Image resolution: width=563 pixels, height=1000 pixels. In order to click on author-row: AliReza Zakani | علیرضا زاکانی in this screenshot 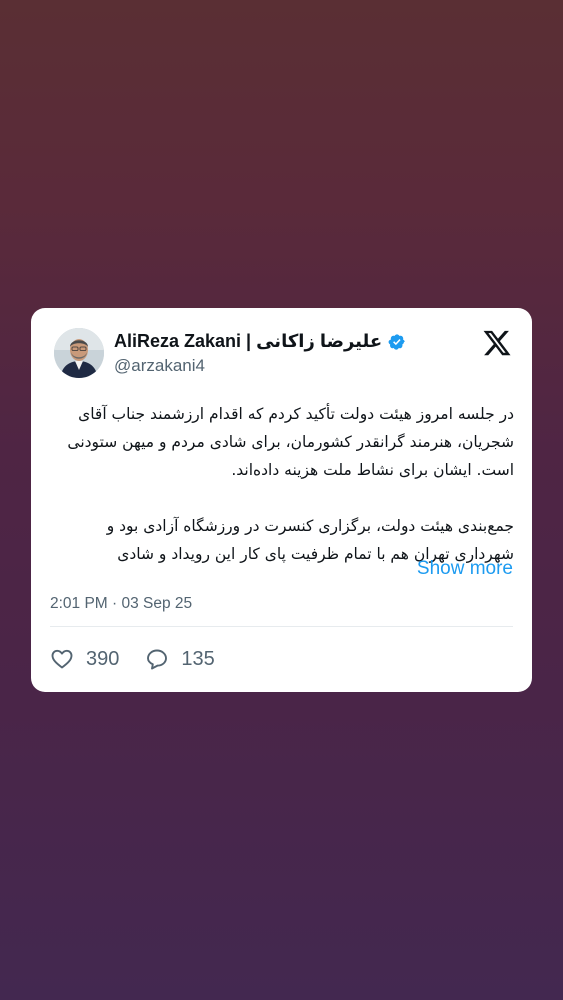, I will do `click(260, 341)`.